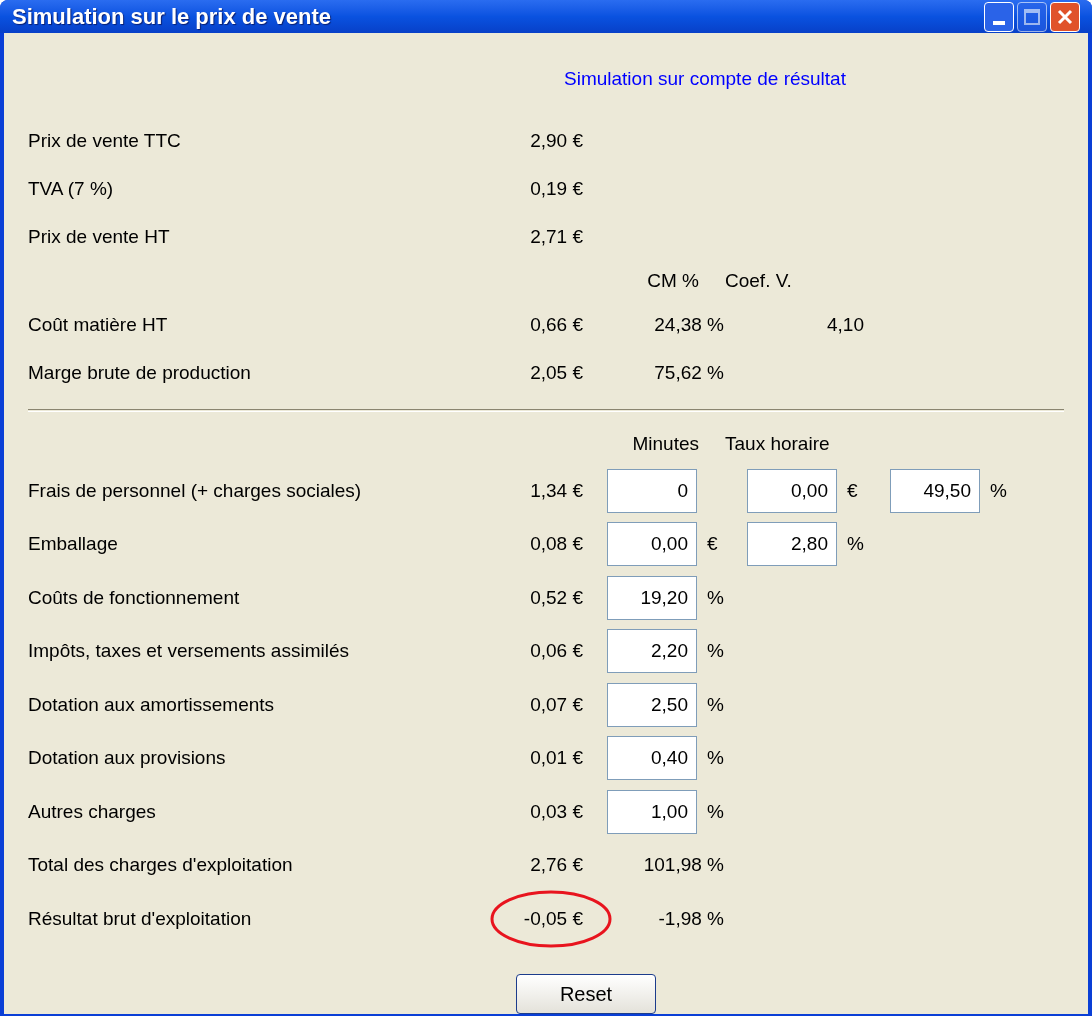 Image resolution: width=1092 pixels, height=1016 pixels. What do you see at coordinates (689, 324) in the screenshot?
I see `cell-value: 24,38 %` at bounding box center [689, 324].